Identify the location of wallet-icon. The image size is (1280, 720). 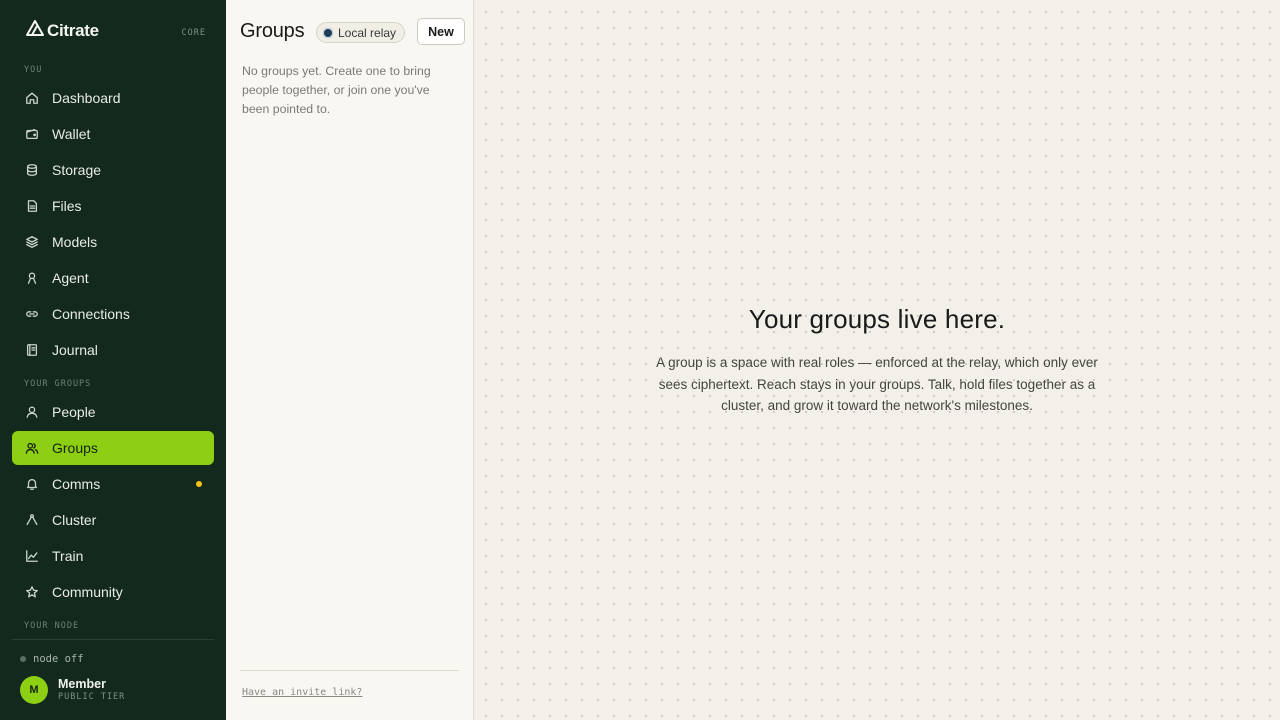
(32, 134).